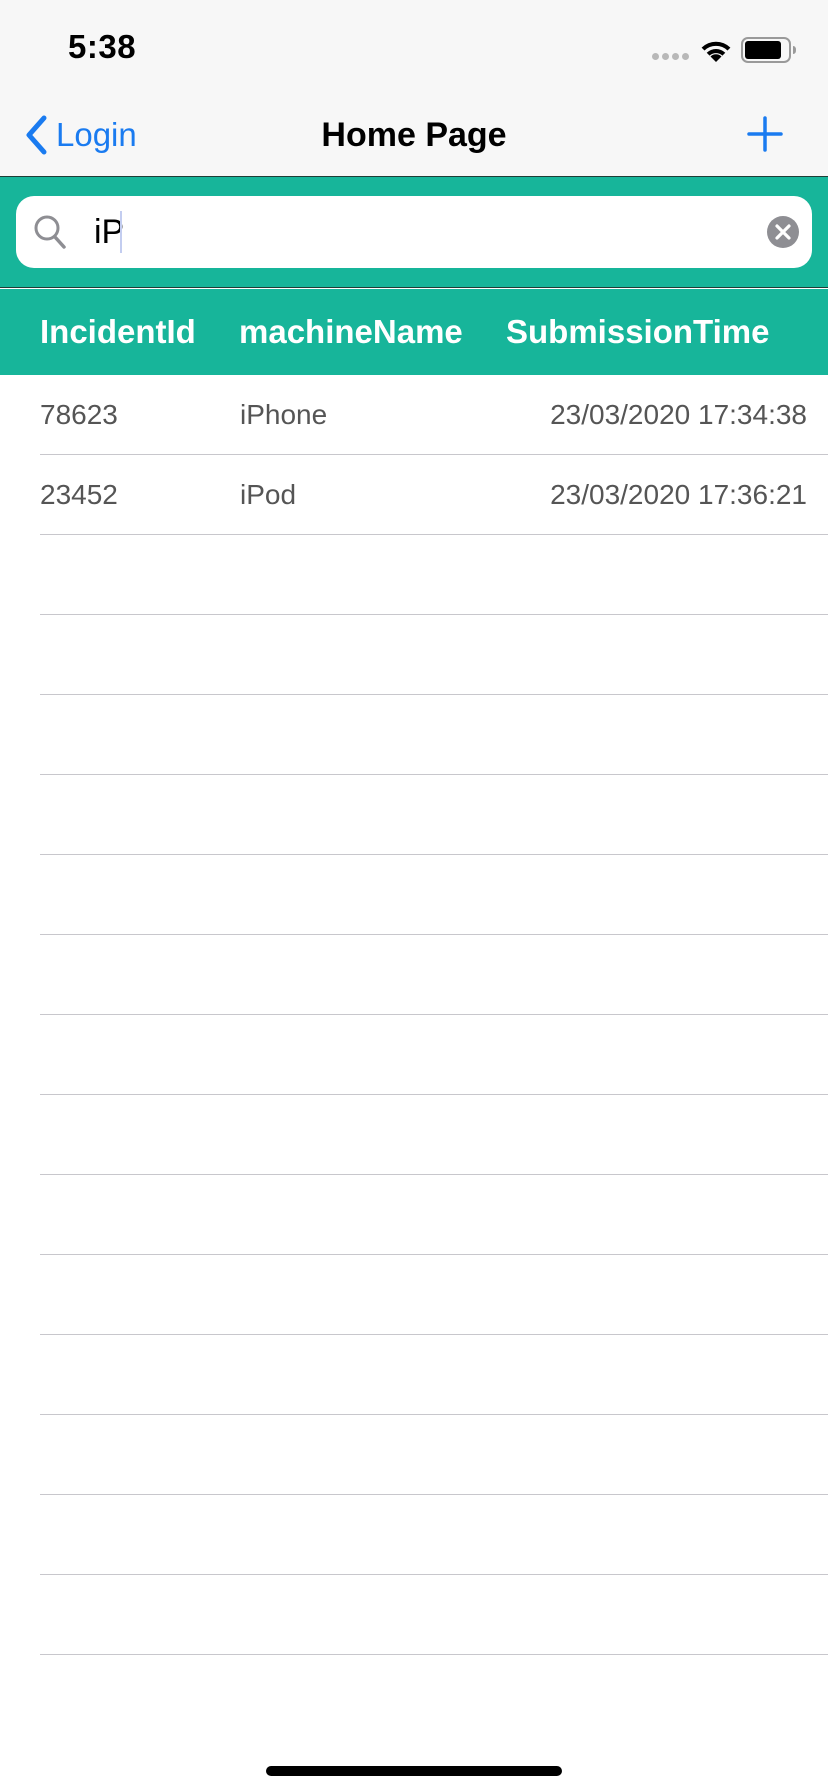 The height and width of the screenshot is (1792, 828). Describe the element at coordinates (36, 135) in the screenshot. I see `chevron-left-icon` at that location.